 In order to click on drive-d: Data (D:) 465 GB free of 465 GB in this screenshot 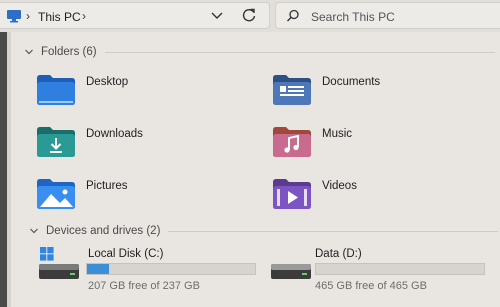, I will do `click(382, 270)`.